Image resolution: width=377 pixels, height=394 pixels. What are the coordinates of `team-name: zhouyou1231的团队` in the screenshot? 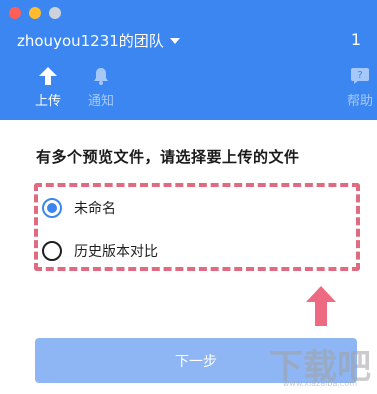 It's located at (90, 41).